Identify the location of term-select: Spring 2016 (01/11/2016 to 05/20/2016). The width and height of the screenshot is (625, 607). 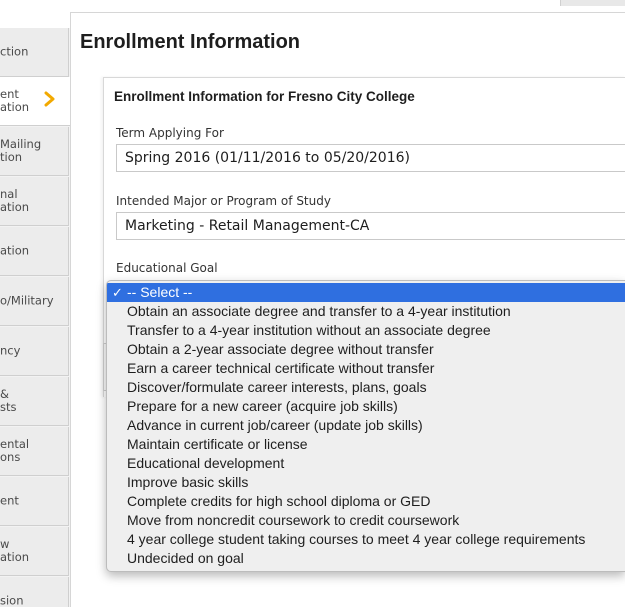
(370, 158).